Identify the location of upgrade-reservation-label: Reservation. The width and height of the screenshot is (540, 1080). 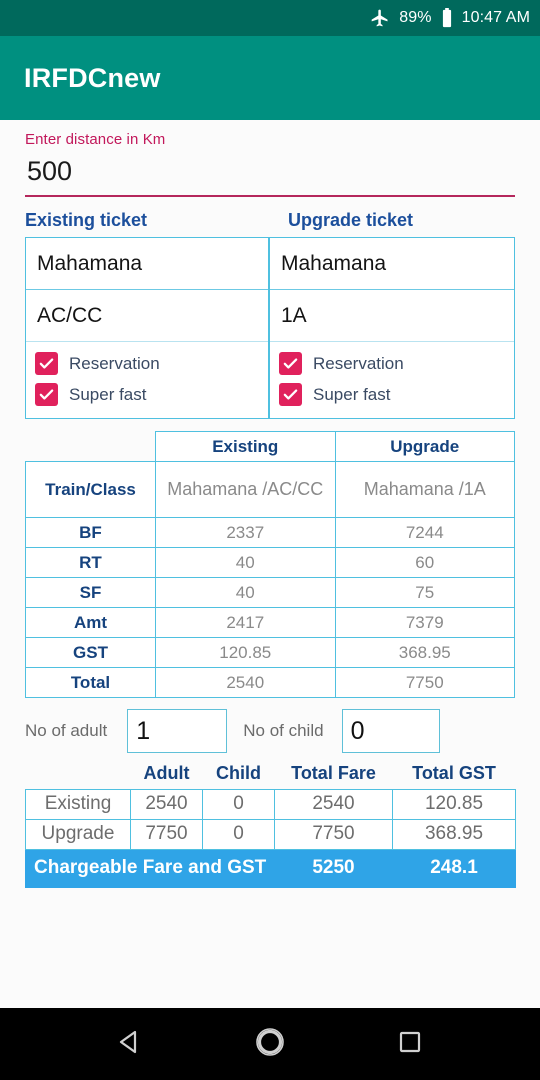
(358, 363).